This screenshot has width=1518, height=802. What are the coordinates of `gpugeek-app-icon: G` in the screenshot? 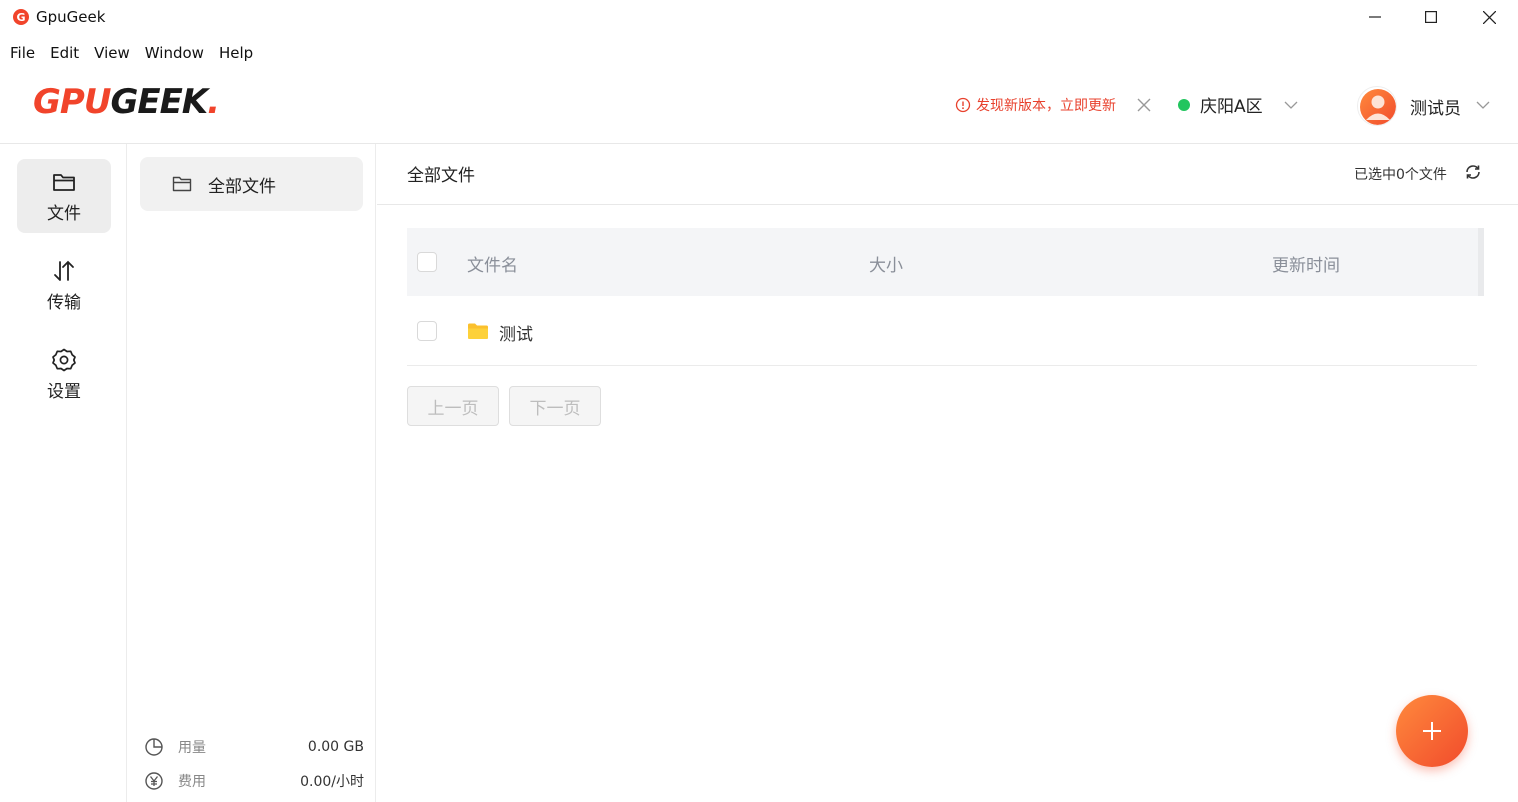 It's located at (21, 17).